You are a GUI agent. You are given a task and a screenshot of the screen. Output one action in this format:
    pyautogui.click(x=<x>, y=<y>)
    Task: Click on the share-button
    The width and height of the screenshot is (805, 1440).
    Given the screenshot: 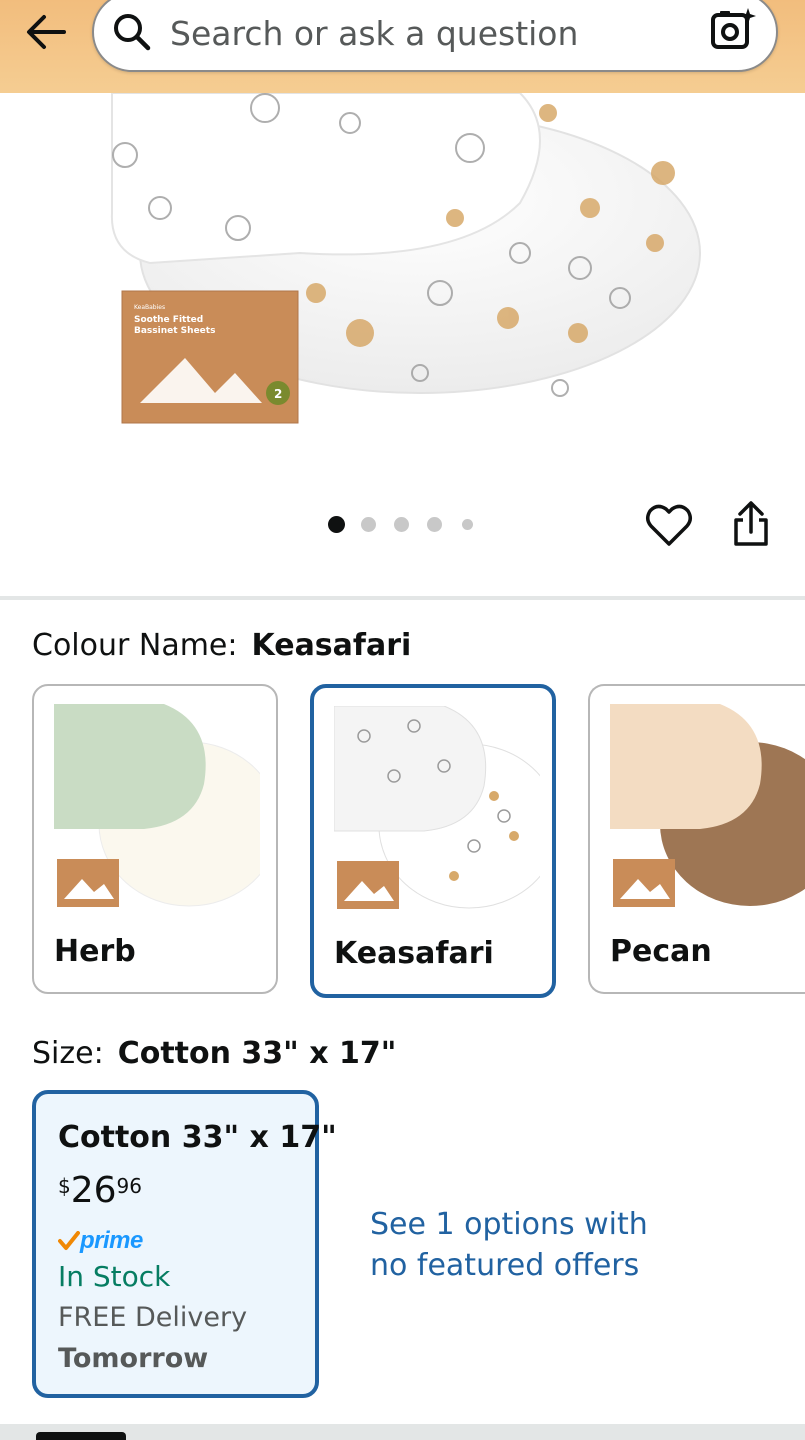 What is the action you would take?
    pyautogui.click(x=751, y=524)
    